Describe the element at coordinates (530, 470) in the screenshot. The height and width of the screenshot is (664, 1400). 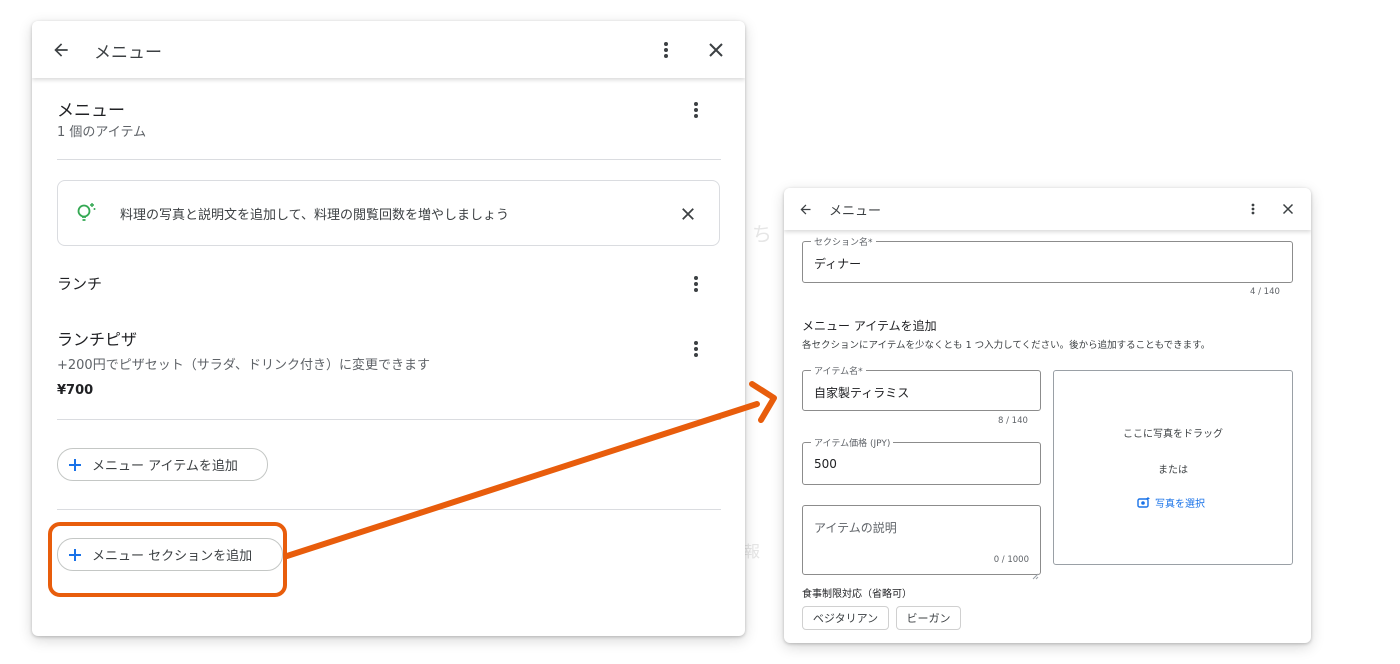
I see `highlight-arrow` at that location.